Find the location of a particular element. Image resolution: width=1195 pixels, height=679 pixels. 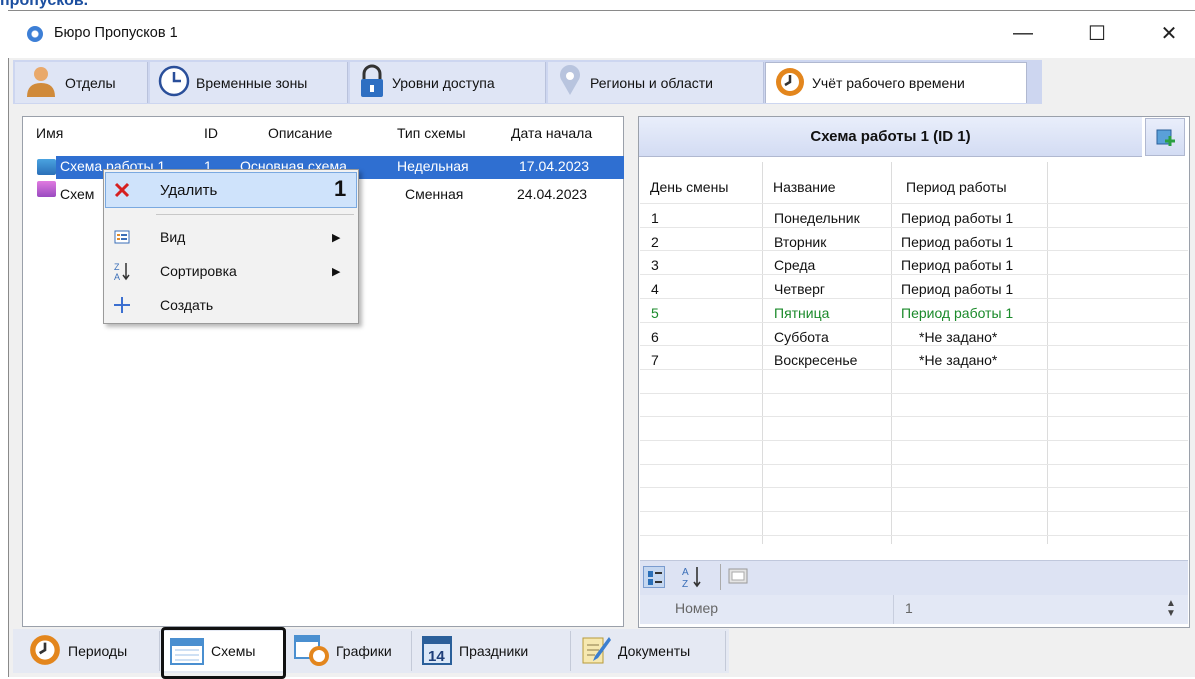

sort-alphabetical-button: AZ is located at coordinates (692, 578).